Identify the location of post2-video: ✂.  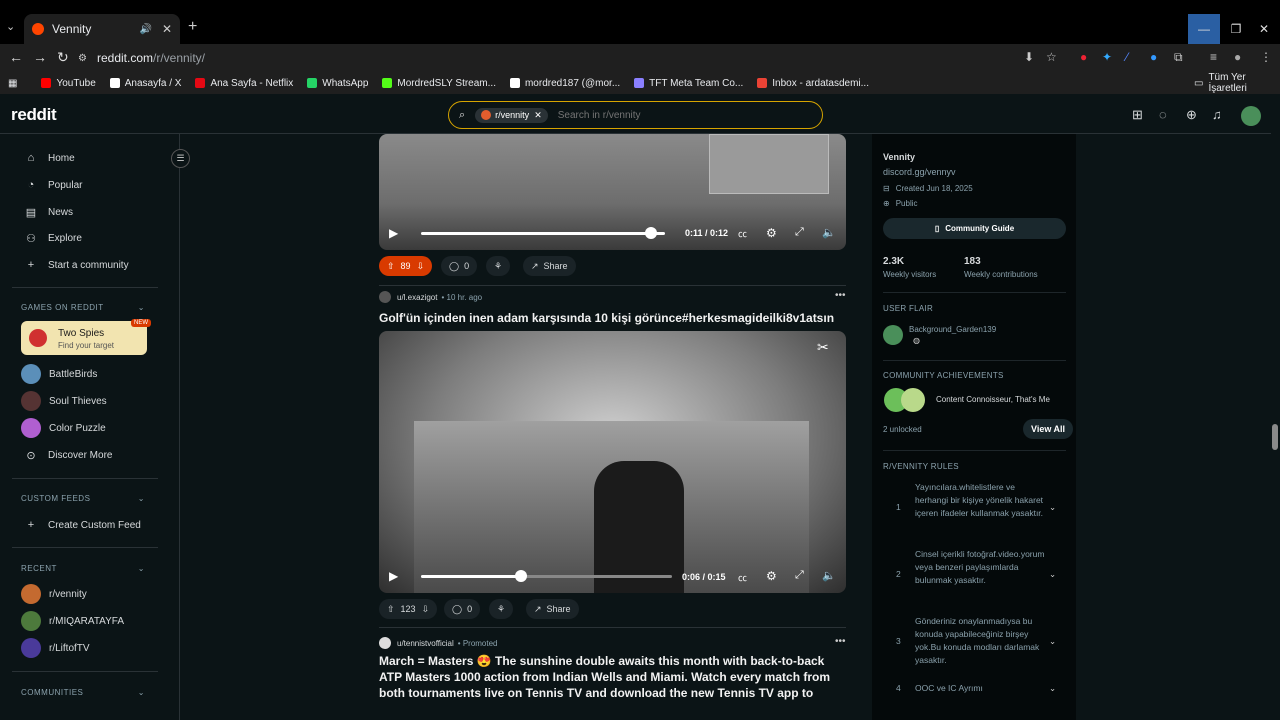
(612, 462).